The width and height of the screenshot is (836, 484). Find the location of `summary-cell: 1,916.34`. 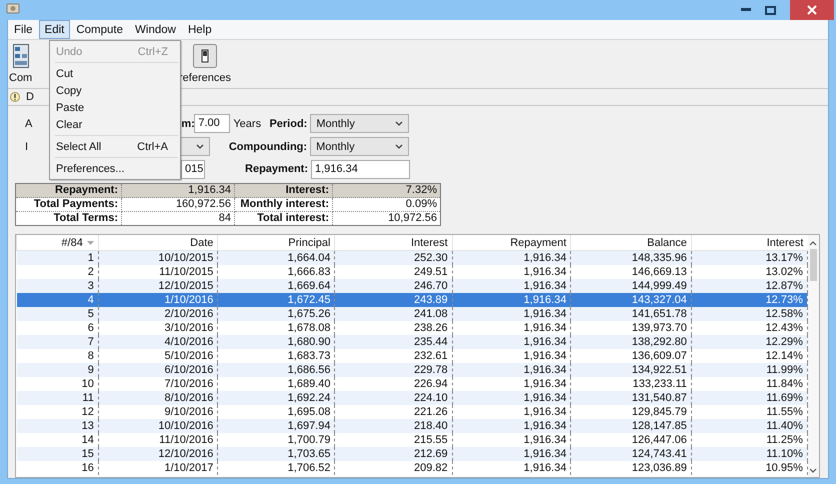

summary-cell: 1,916.34 is located at coordinates (178, 191).